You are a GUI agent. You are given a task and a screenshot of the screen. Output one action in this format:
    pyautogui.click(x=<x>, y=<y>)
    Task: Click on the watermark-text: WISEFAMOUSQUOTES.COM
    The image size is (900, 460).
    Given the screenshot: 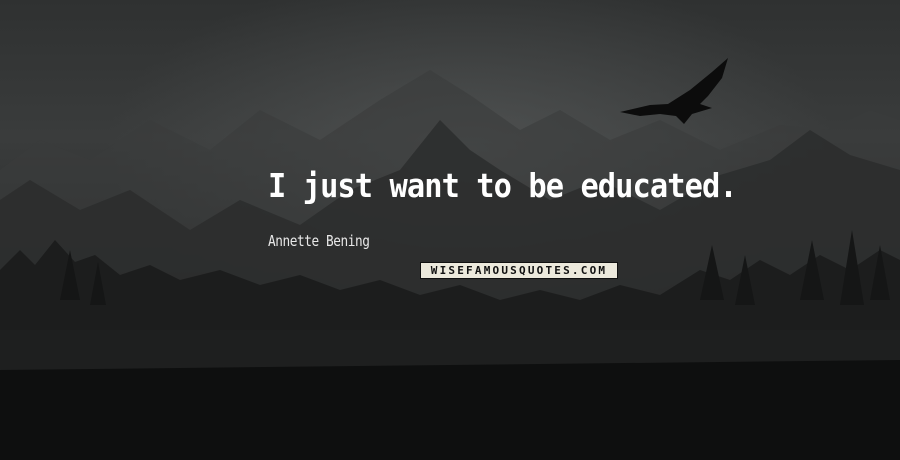 What is the action you would take?
    pyautogui.click(x=519, y=270)
    